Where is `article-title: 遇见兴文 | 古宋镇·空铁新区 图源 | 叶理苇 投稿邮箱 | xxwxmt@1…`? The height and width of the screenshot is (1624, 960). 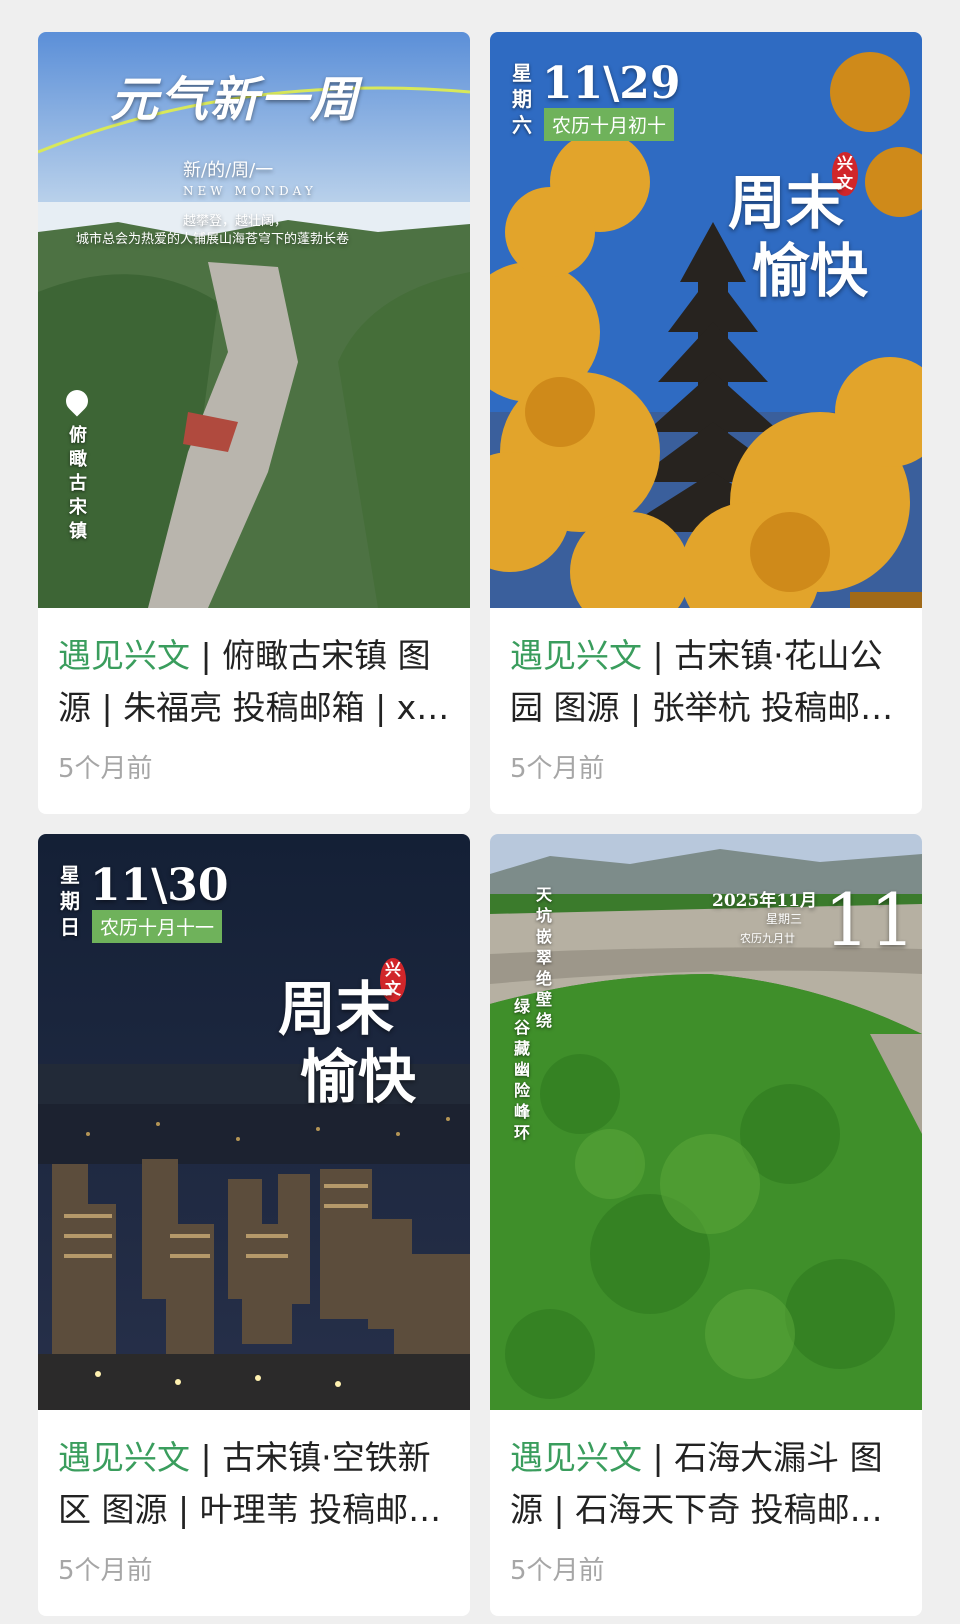
article-title: 遇见兴文 | 古宋镇·空铁新区 图源 | 叶理苇 投稿邮箱 | xxwxmt@1… is located at coordinates (254, 1484).